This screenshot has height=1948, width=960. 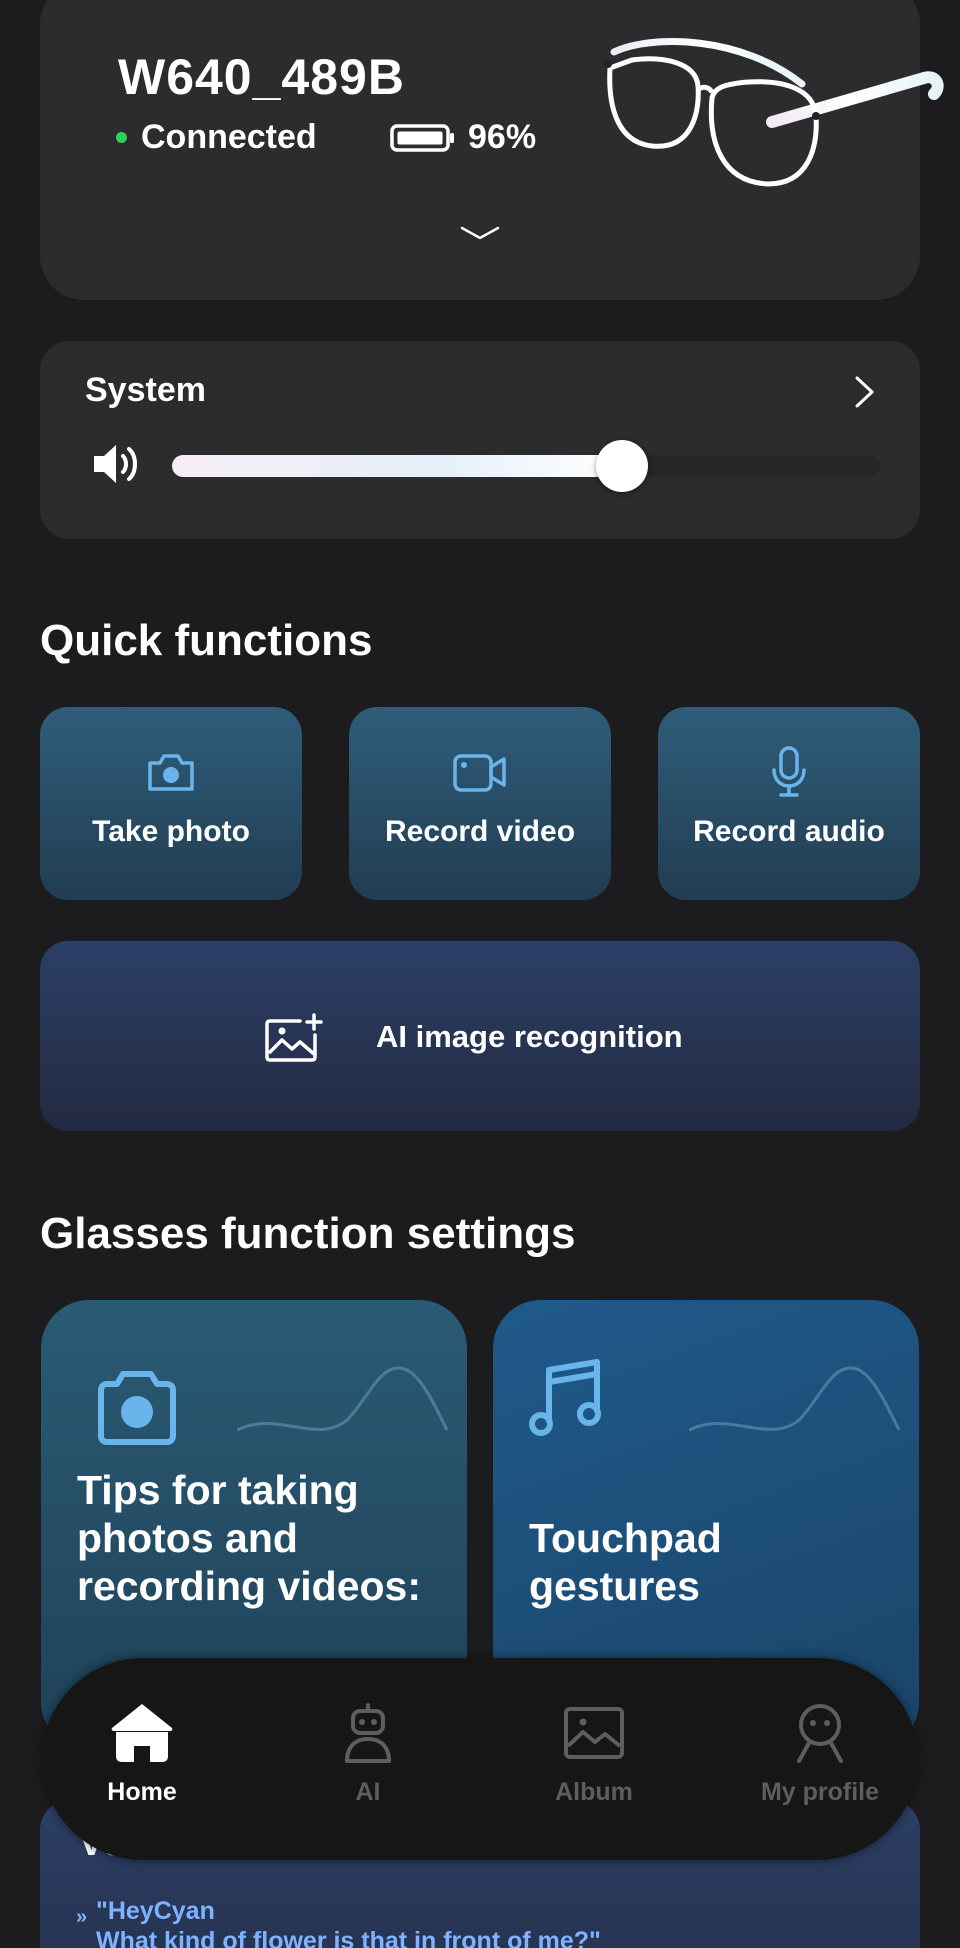 What do you see at coordinates (820, 1733) in the screenshot?
I see `profile-icon` at bounding box center [820, 1733].